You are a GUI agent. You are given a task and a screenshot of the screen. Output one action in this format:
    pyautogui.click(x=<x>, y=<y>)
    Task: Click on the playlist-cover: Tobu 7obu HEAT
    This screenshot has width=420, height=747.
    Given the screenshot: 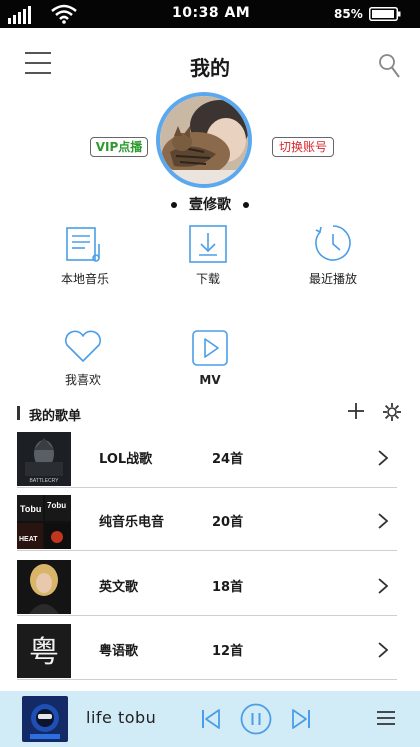 What is the action you would take?
    pyautogui.click(x=44, y=522)
    